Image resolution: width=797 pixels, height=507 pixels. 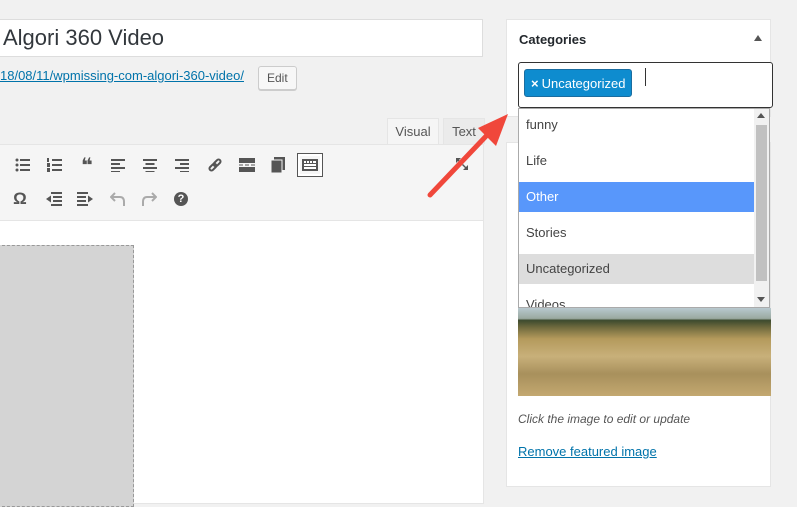 What do you see at coordinates (20, 199) in the screenshot?
I see `special-character-icon: Ω` at bounding box center [20, 199].